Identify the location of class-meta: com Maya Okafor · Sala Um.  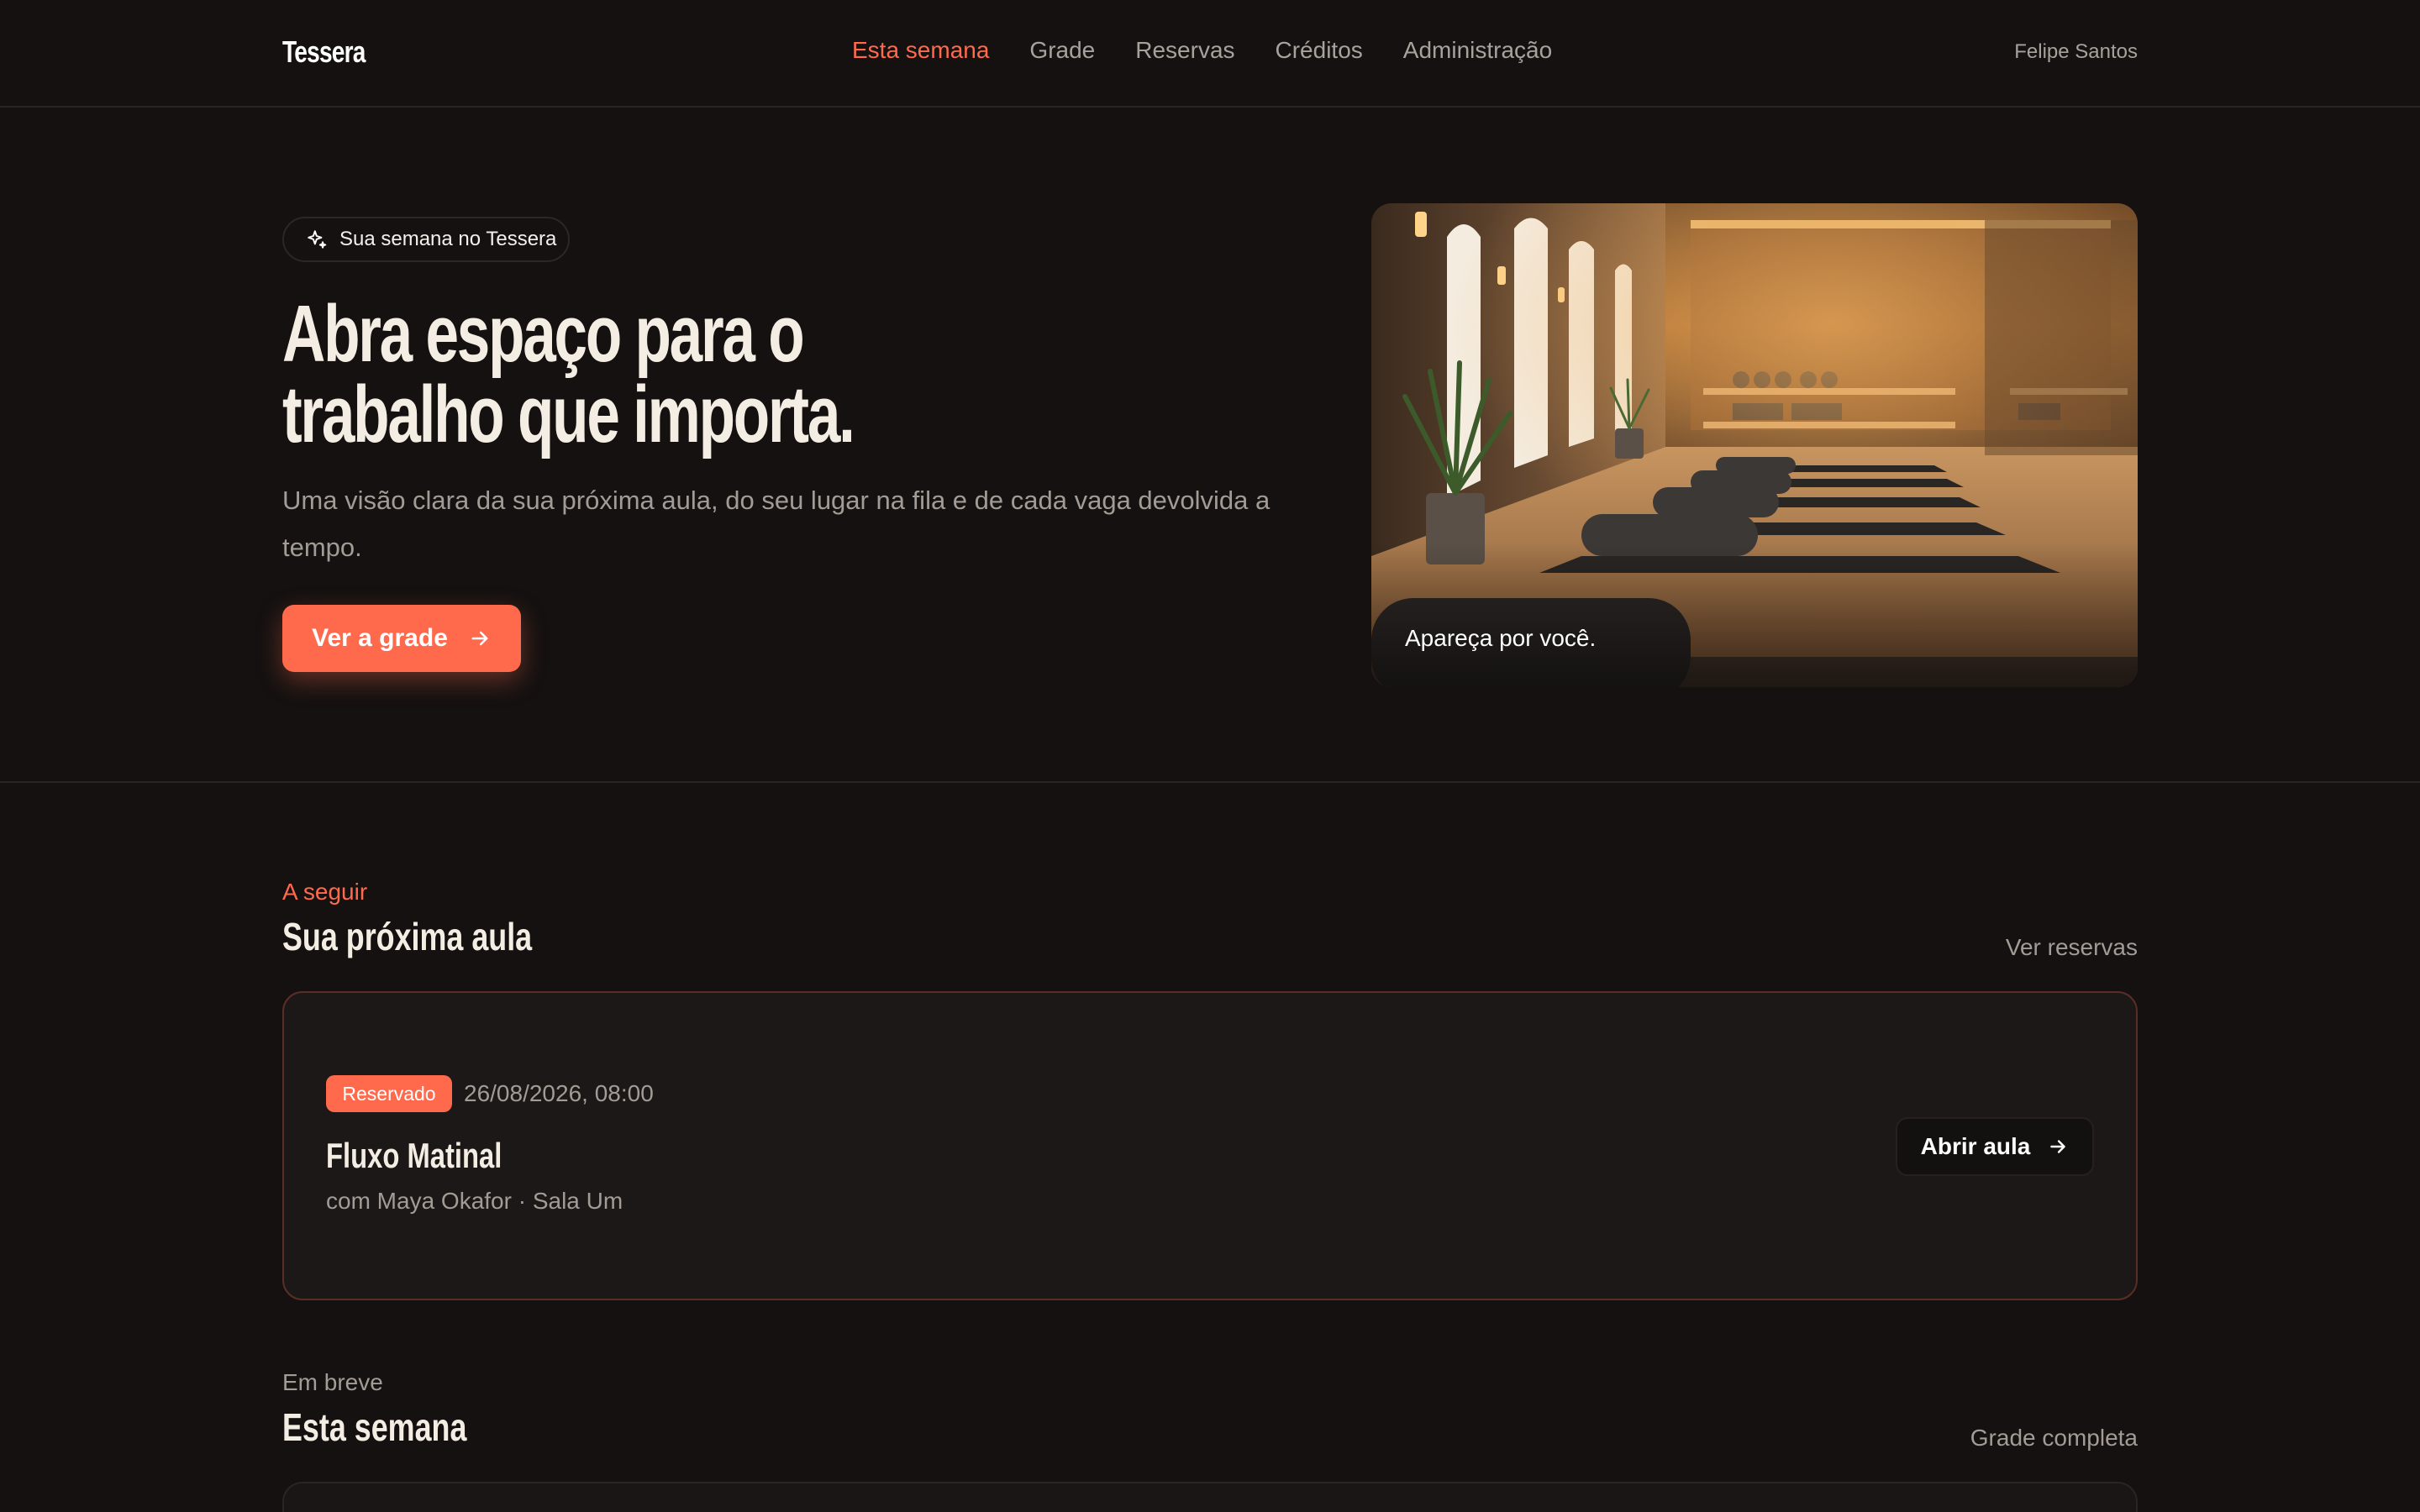
(475, 1201).